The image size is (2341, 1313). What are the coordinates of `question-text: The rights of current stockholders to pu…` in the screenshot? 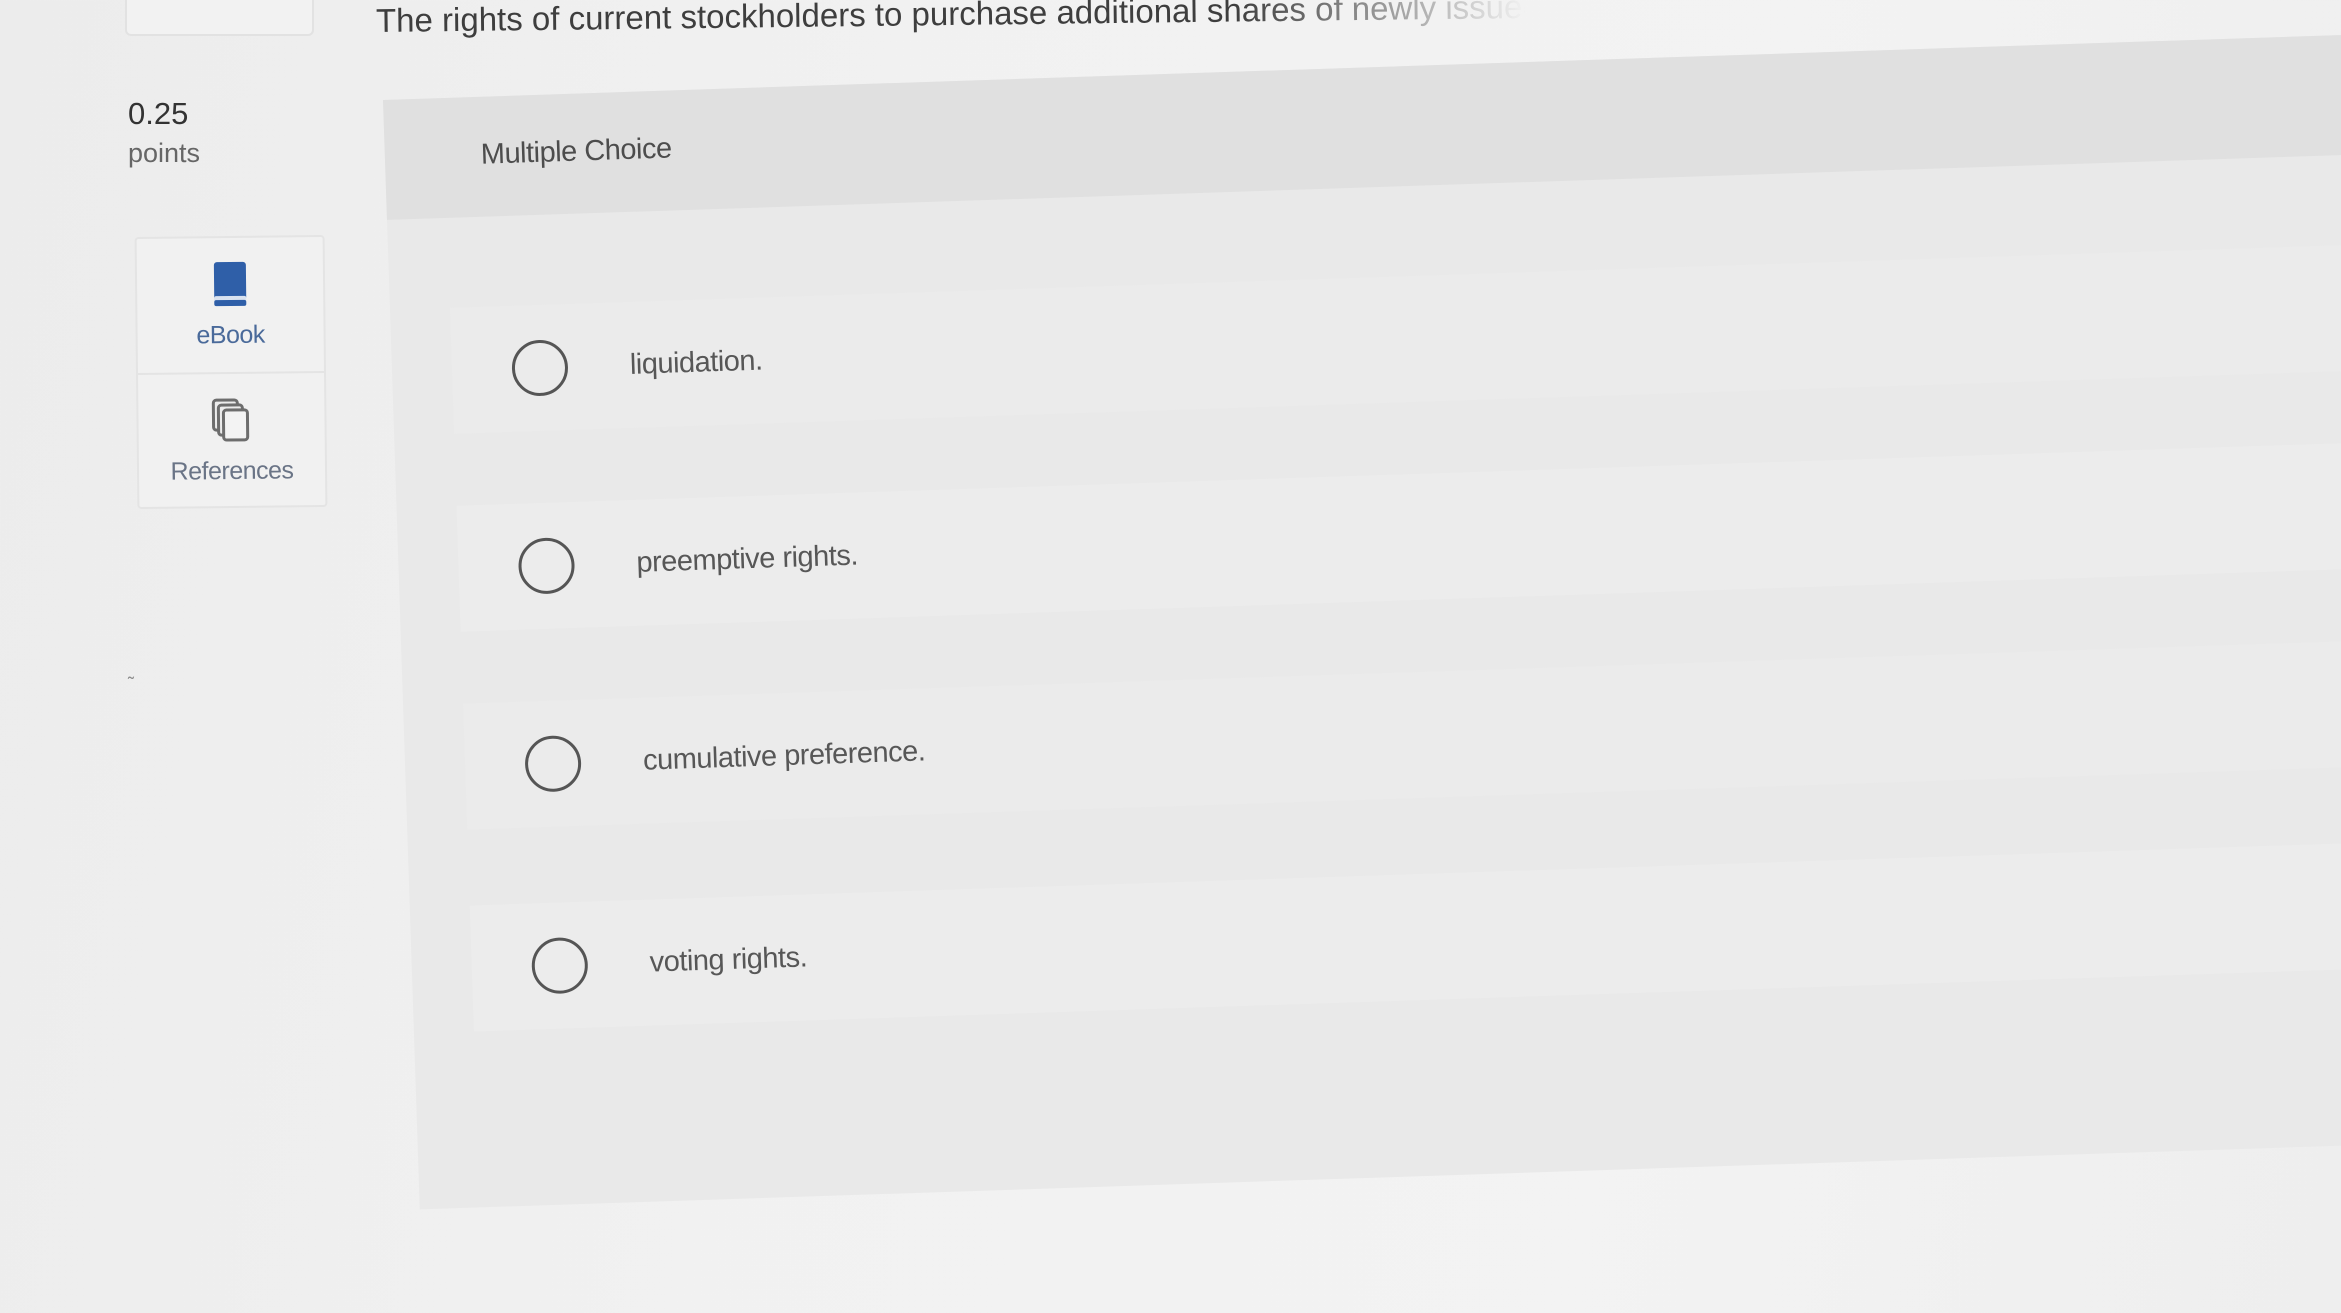 It's located at (1001, 19).